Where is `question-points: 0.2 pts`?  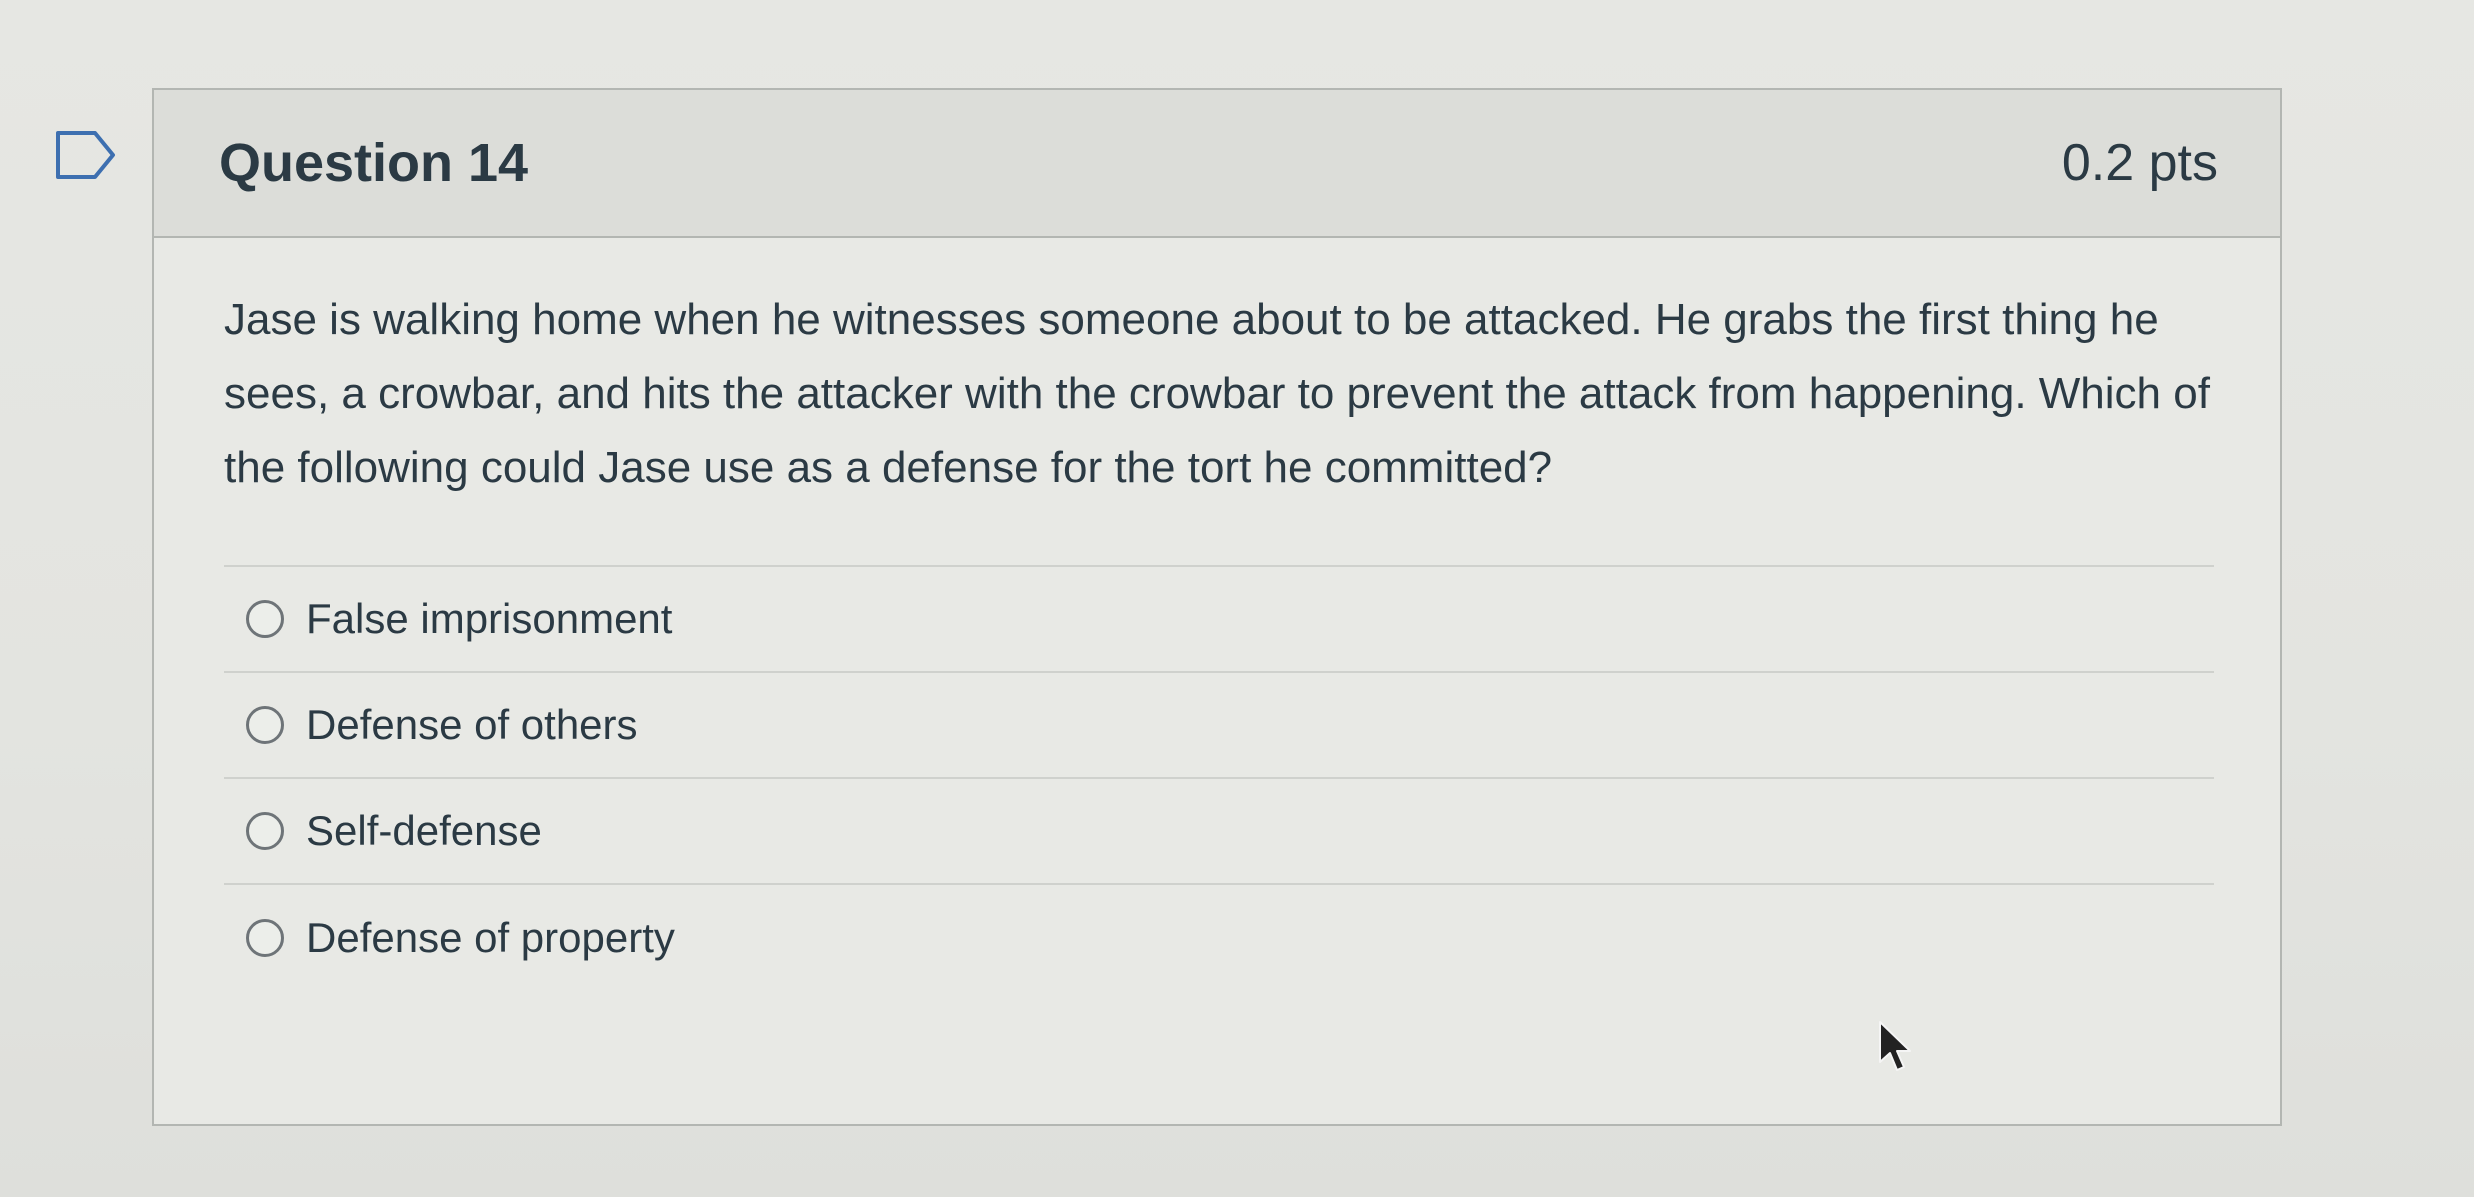 question-points: 0.2 pts is located at coordinates (2139, 163).